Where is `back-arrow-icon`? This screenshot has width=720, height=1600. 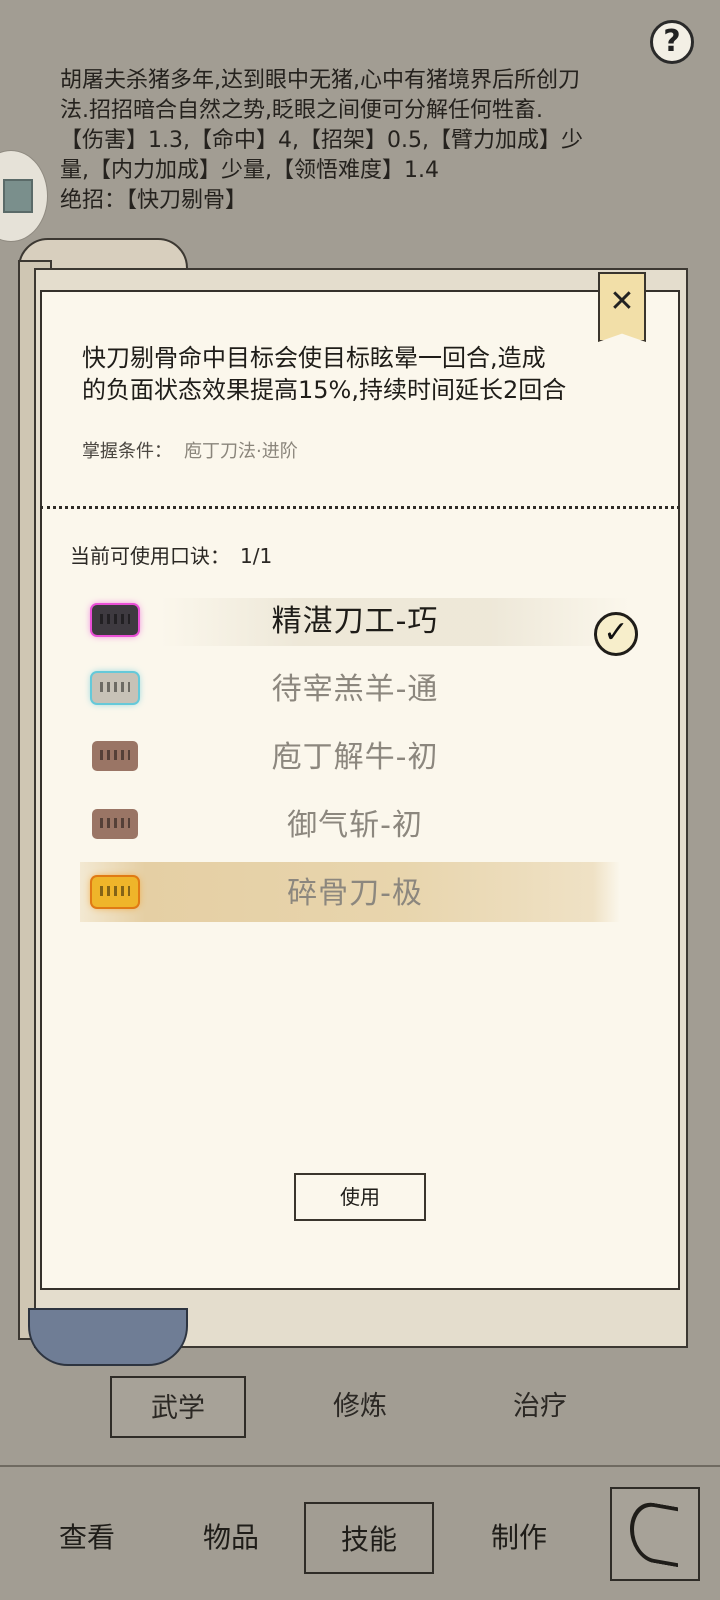
back-arrow-icon is located at coordinates (654, 1533).